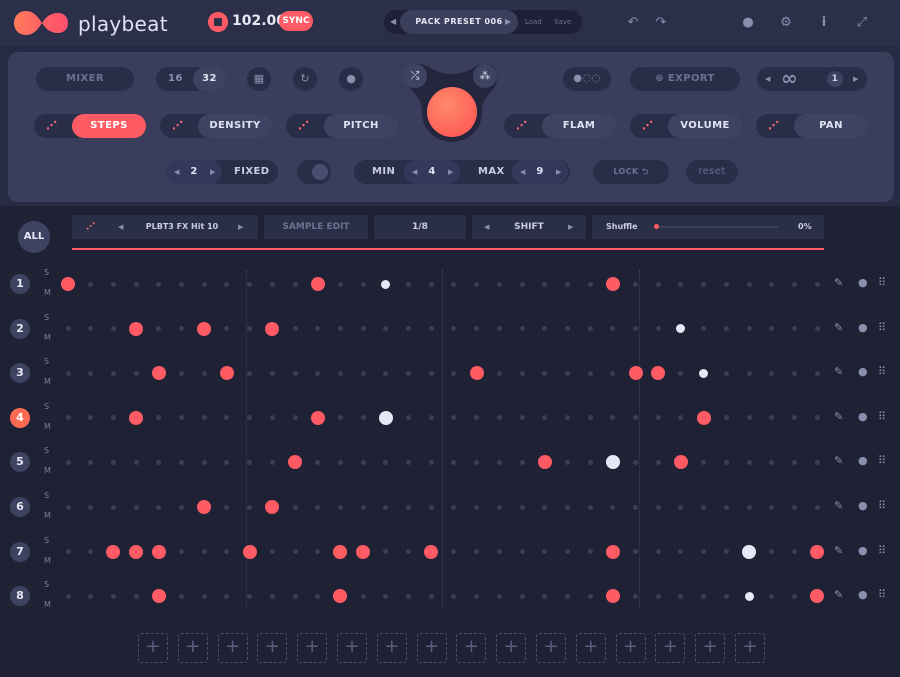 The width and height of the screenshot is (900, 677). What do you see at coordinates (361, 126) in the screenshot?
I see `pitch-mode-button: PITCH` at bounding box center [361, 126].